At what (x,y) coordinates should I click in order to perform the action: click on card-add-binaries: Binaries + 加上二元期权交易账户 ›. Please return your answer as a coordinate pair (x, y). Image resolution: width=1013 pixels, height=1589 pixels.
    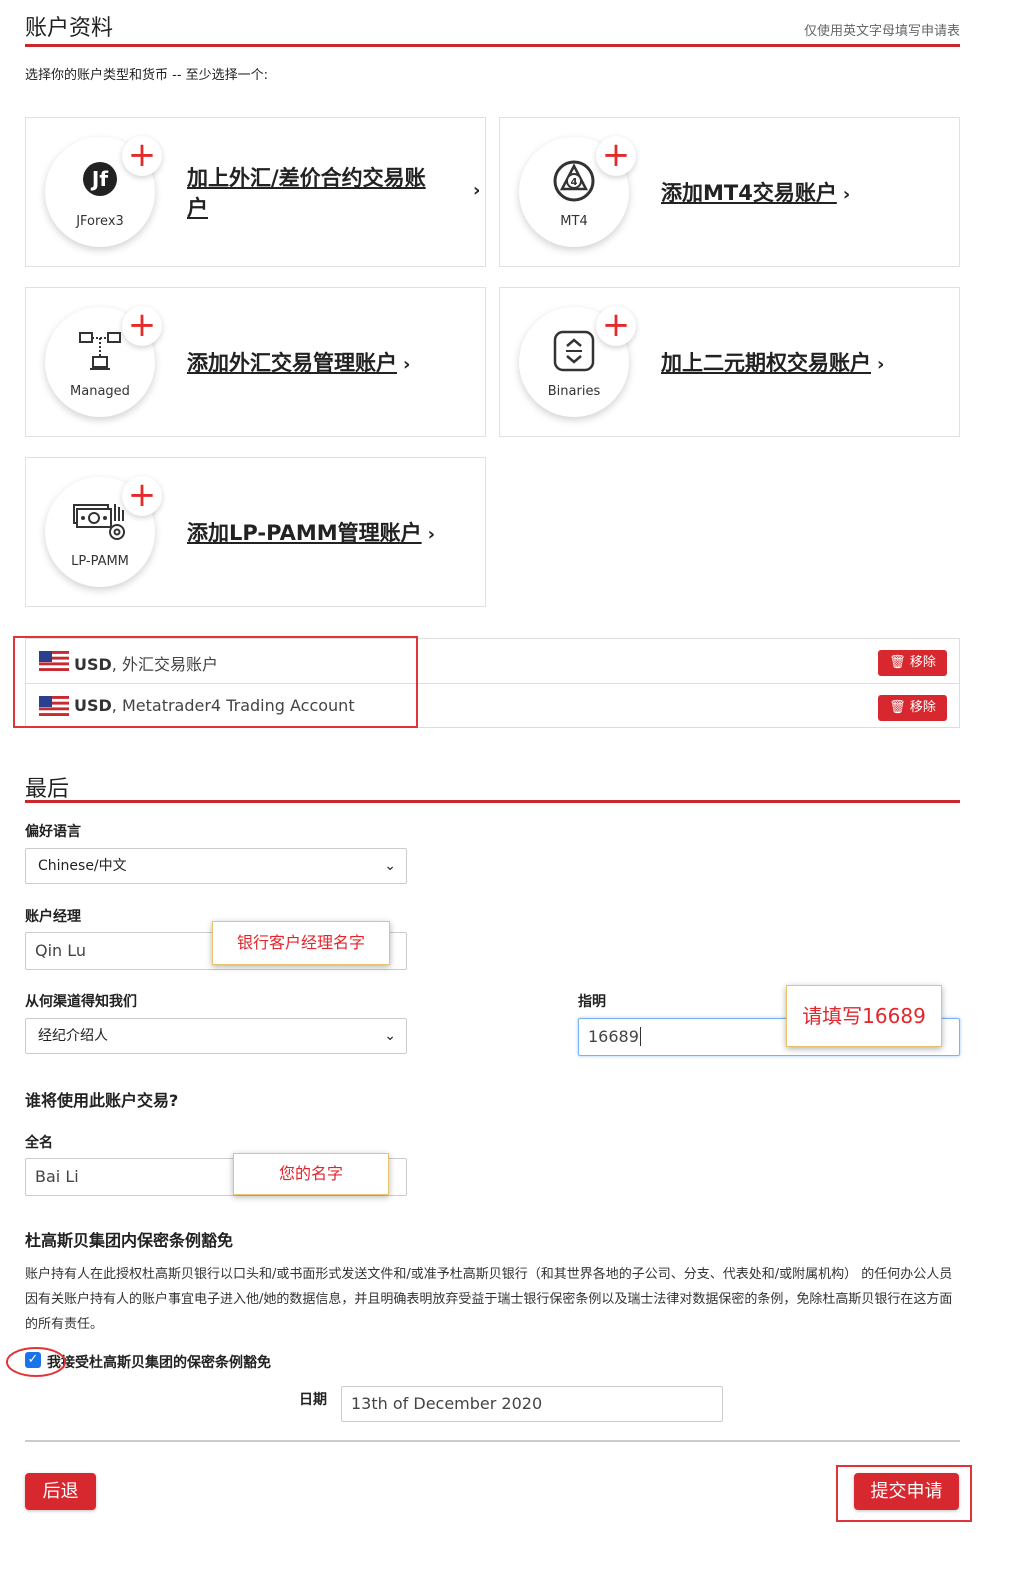
    Looking at the image, I should click on (729, 362).